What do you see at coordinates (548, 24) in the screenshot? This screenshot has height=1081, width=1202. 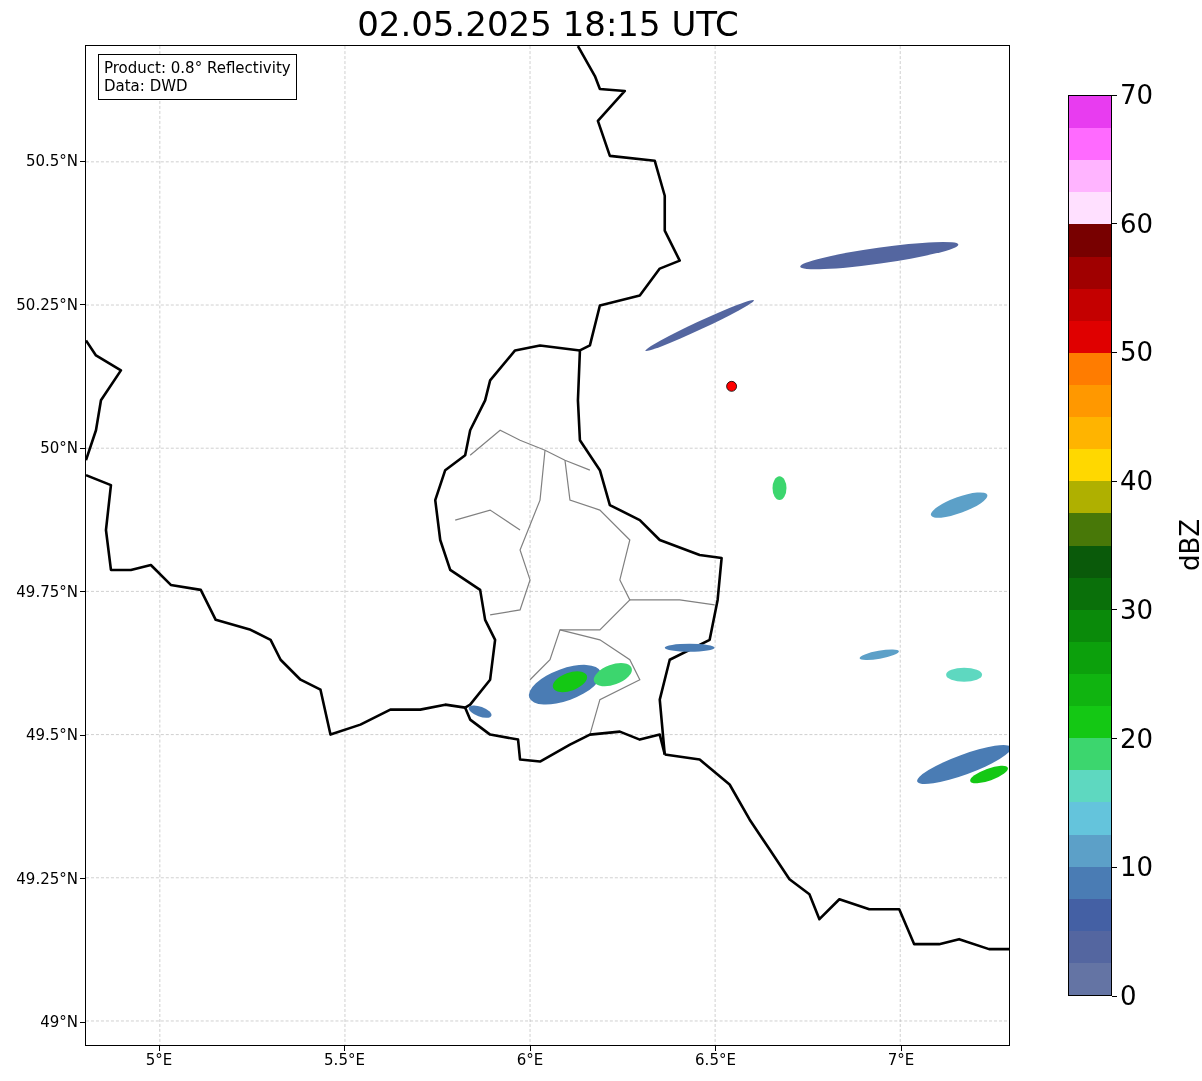 I see `chart-title: 02.05.2025 18:15 UTC` at bounding box center [548, 24].